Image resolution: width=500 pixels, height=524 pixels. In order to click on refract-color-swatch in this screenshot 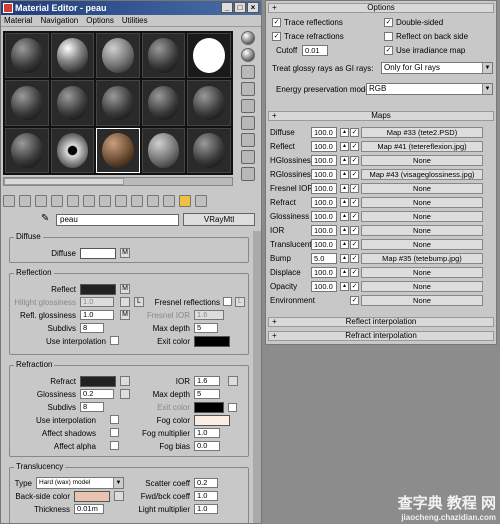, I will do `click(98, 381)`.